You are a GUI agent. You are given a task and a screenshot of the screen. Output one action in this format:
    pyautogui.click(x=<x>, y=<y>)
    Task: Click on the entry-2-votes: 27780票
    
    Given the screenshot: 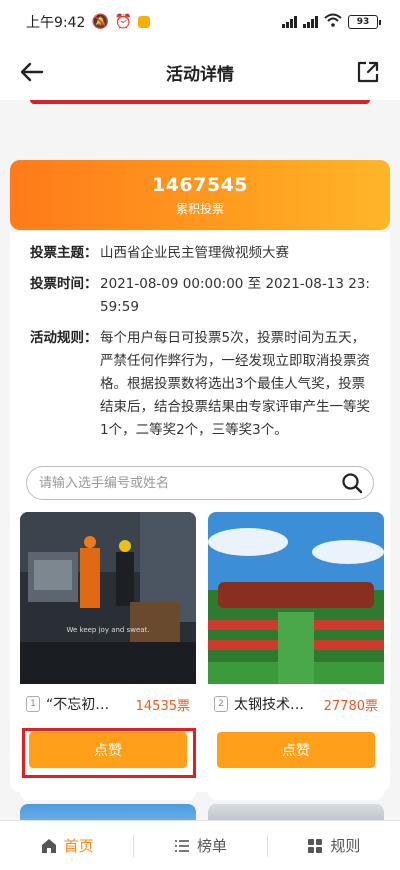 What is the action you would take?
    pyautogui.click(x=350, y=706)
    